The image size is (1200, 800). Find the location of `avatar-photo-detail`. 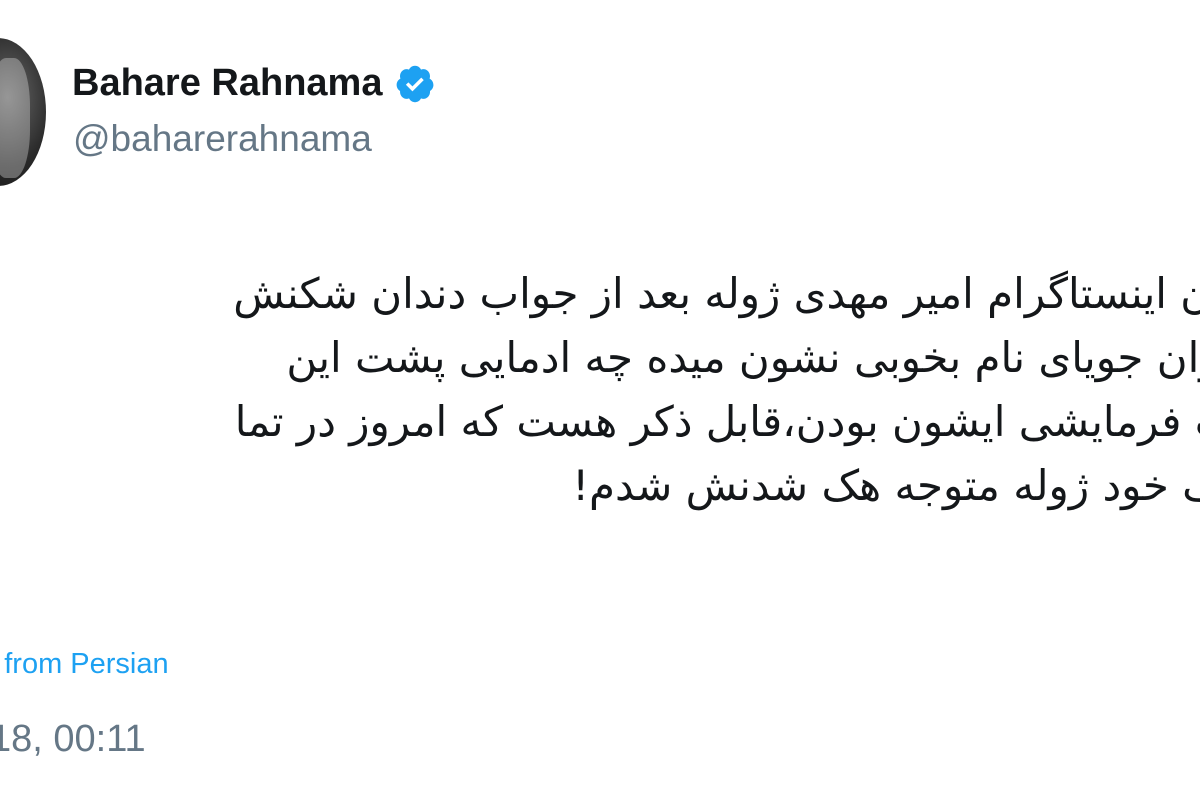

avatar-photo-detail is located at coordinates (15, 118).